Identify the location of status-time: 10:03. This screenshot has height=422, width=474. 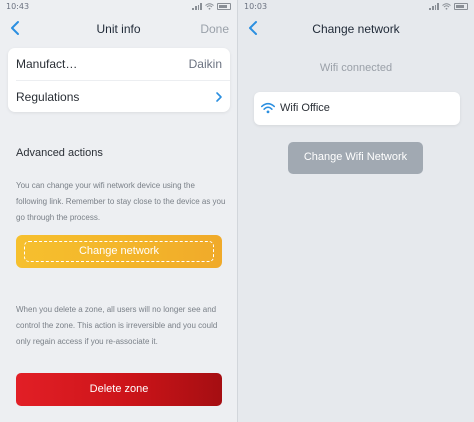
(256, 6).